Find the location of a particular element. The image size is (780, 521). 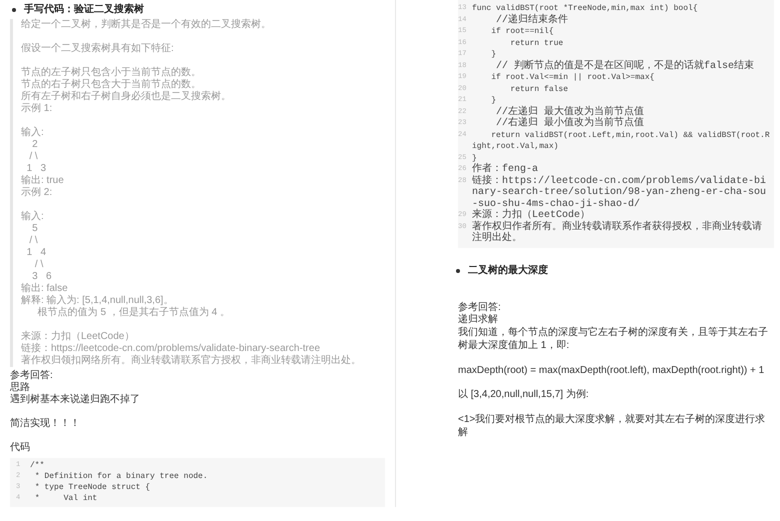

text-line: 我们知道，每个节点的深度与它左右子树的深度有关，且等于其左右子树最大深度值加上 1，即: is located at coordinates (613, 340).